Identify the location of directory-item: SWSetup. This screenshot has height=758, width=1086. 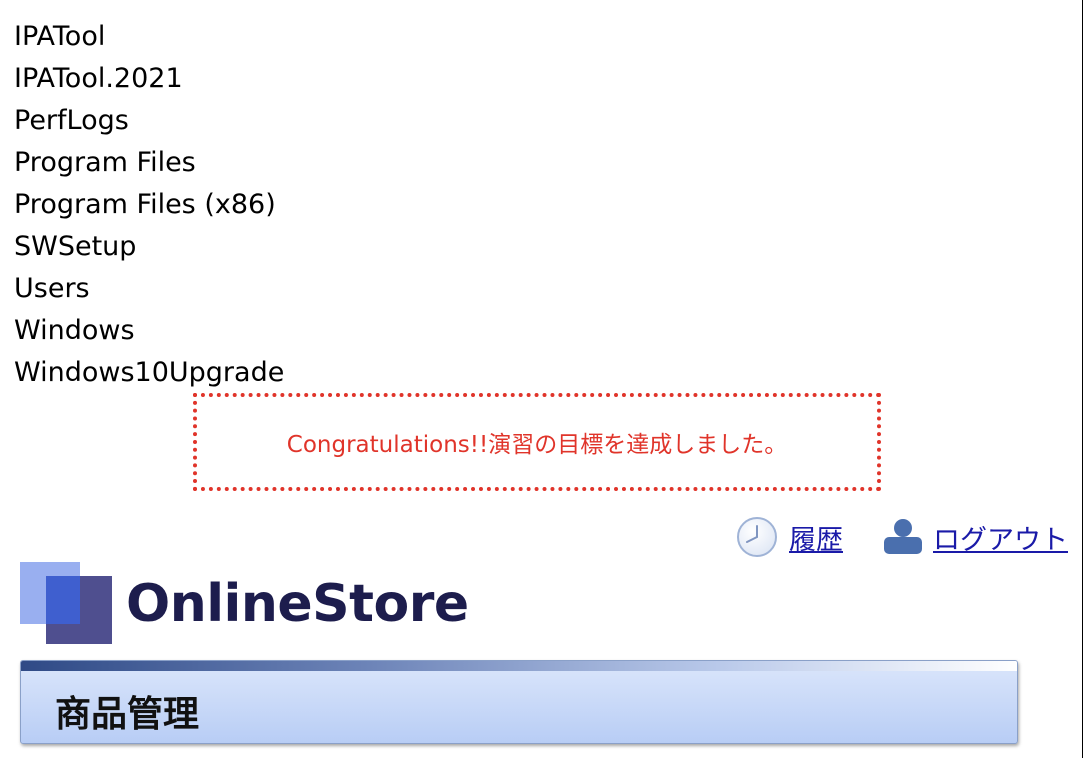
(75, 246).